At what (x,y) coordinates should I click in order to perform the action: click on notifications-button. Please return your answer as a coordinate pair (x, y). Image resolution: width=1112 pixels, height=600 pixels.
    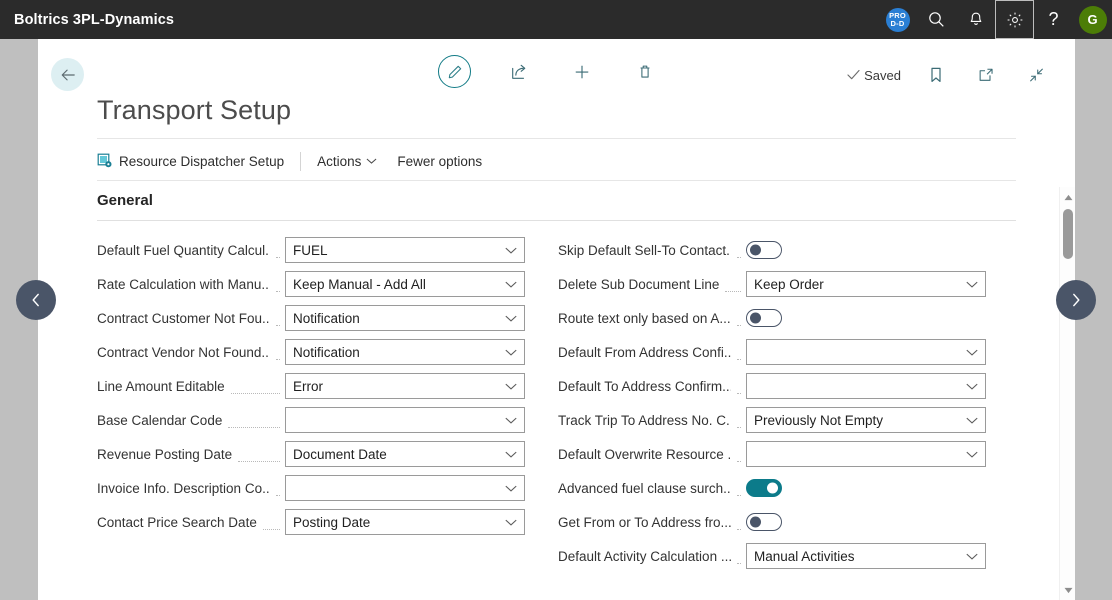
    Looking at the image, I should click on (975, 19).